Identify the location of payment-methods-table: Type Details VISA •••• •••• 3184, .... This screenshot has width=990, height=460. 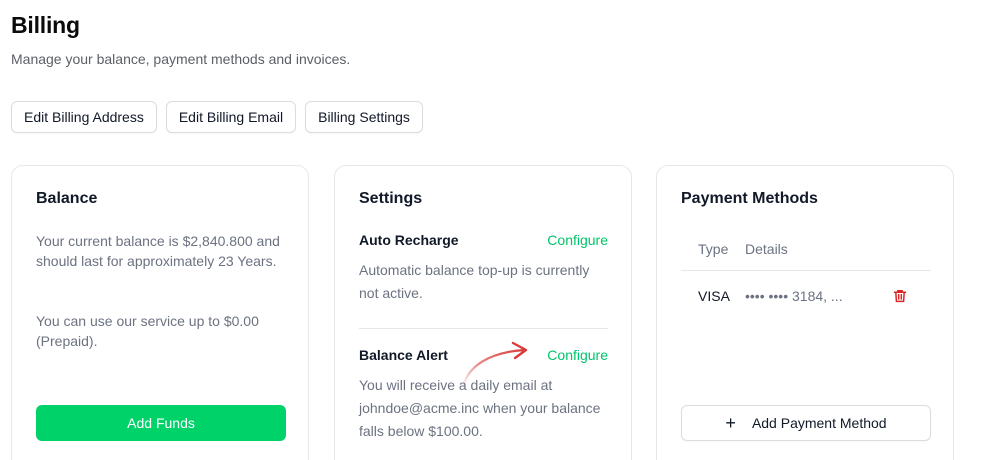
(806, 281).